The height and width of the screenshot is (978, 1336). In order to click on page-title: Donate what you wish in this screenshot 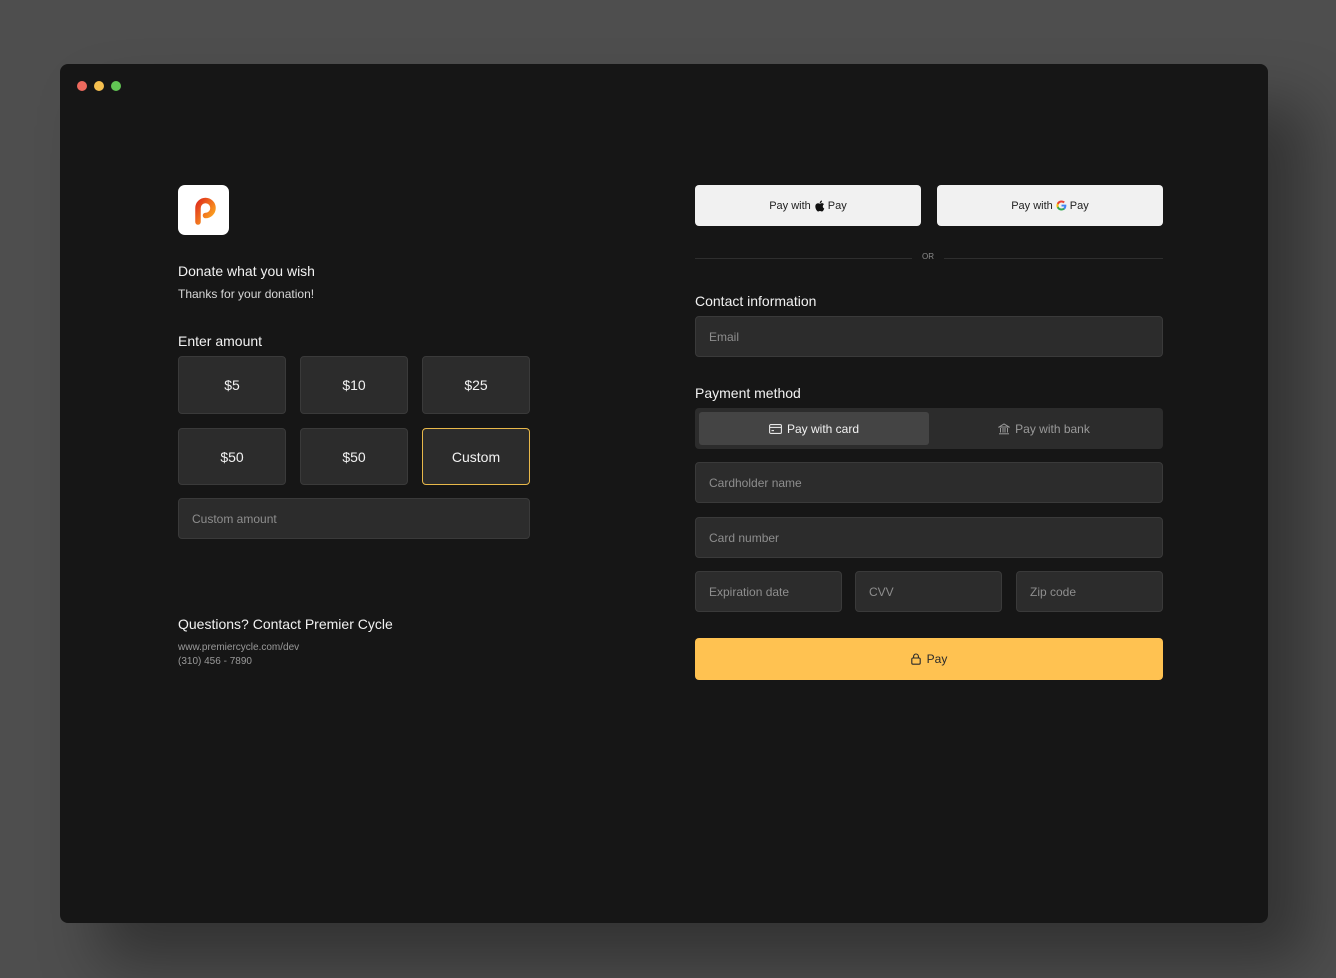, I will do `click(246, 271)`.